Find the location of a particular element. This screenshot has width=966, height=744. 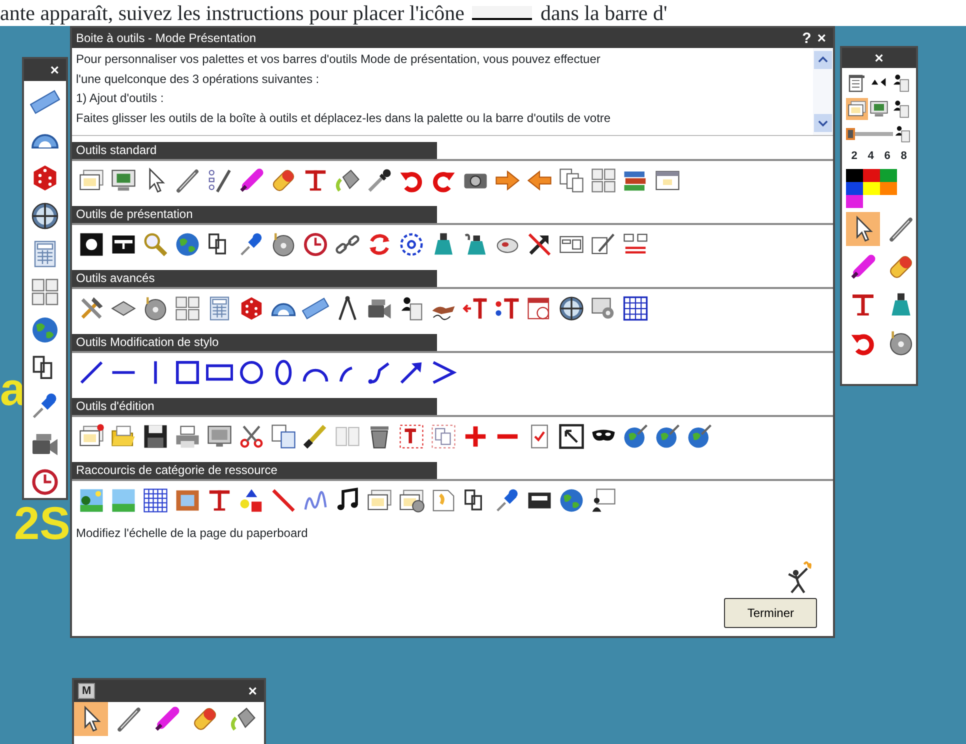

instruction-text: l'une quelconque des 3 opérations suivantes : is located at coordinates (198, 79).